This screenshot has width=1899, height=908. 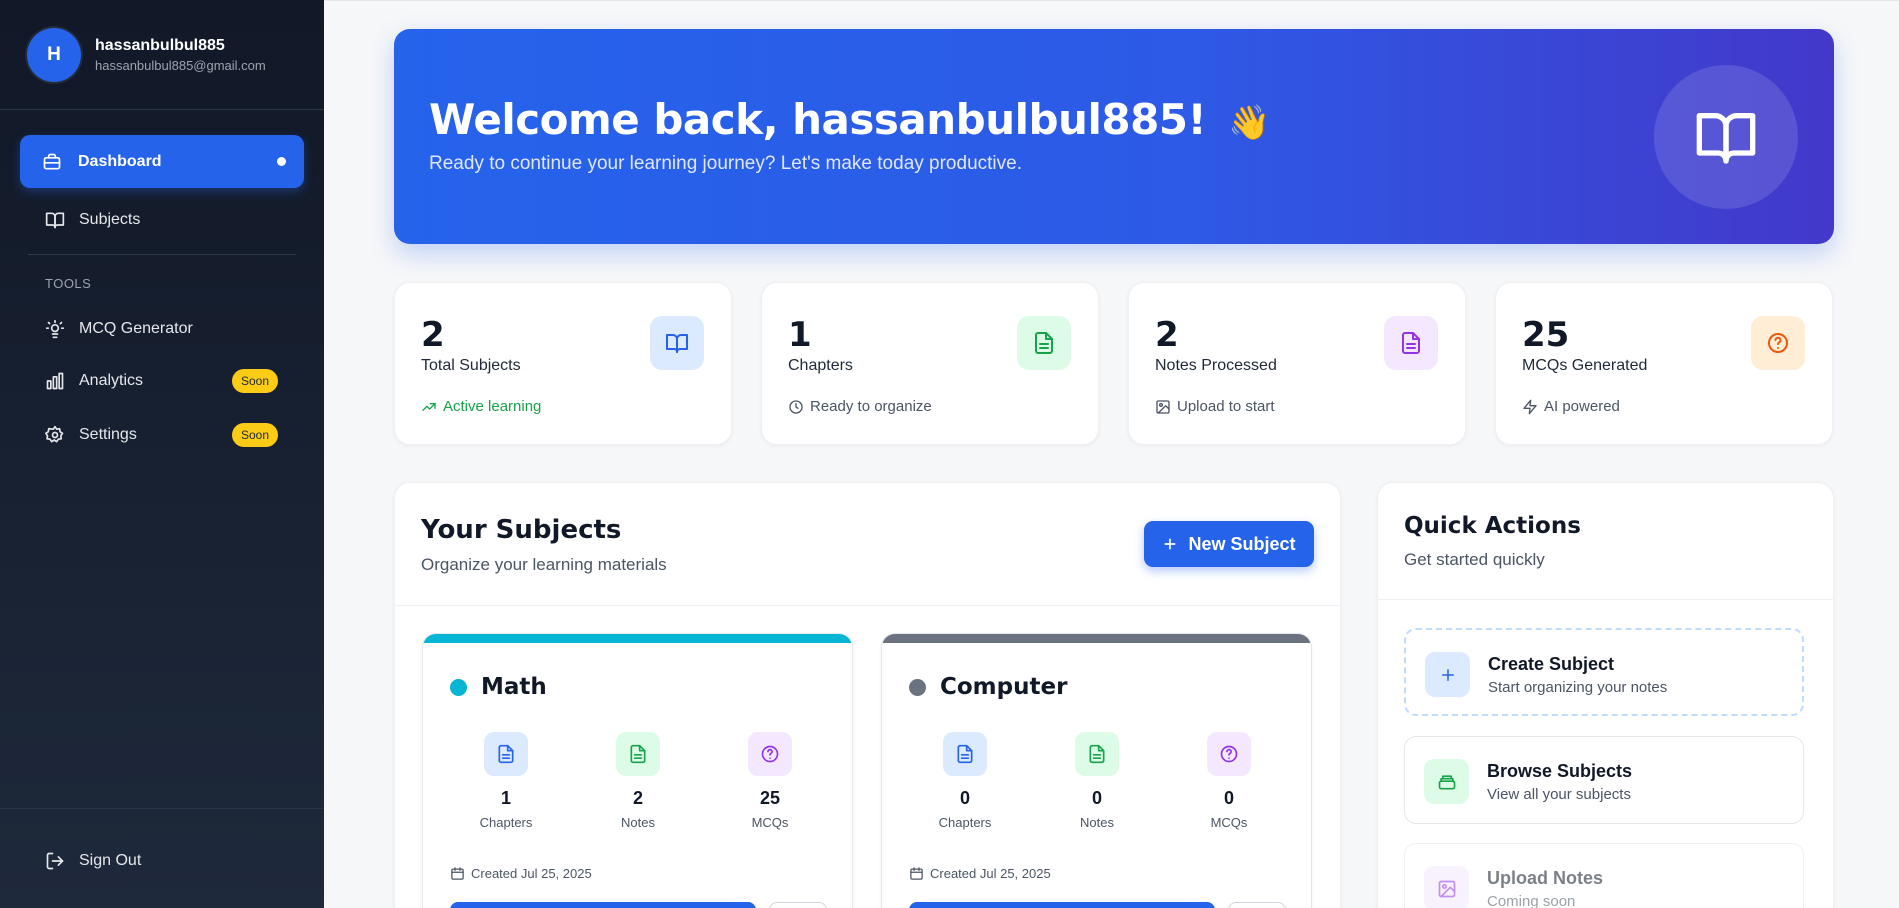 What do you see at coordinates (770, 781) in the screenshot?
I see `subject-metric-mcqs: 25 MCQs` at bounding box center [770, 781].